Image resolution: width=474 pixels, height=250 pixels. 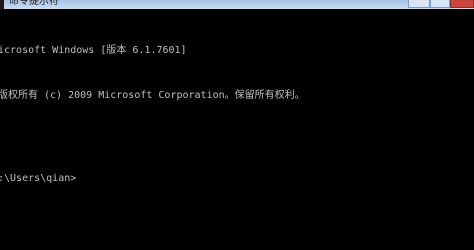 What do you see at coordinates (440, 4) in the screenshot?
I see `maximize-button` at bounding box center [440, 4].